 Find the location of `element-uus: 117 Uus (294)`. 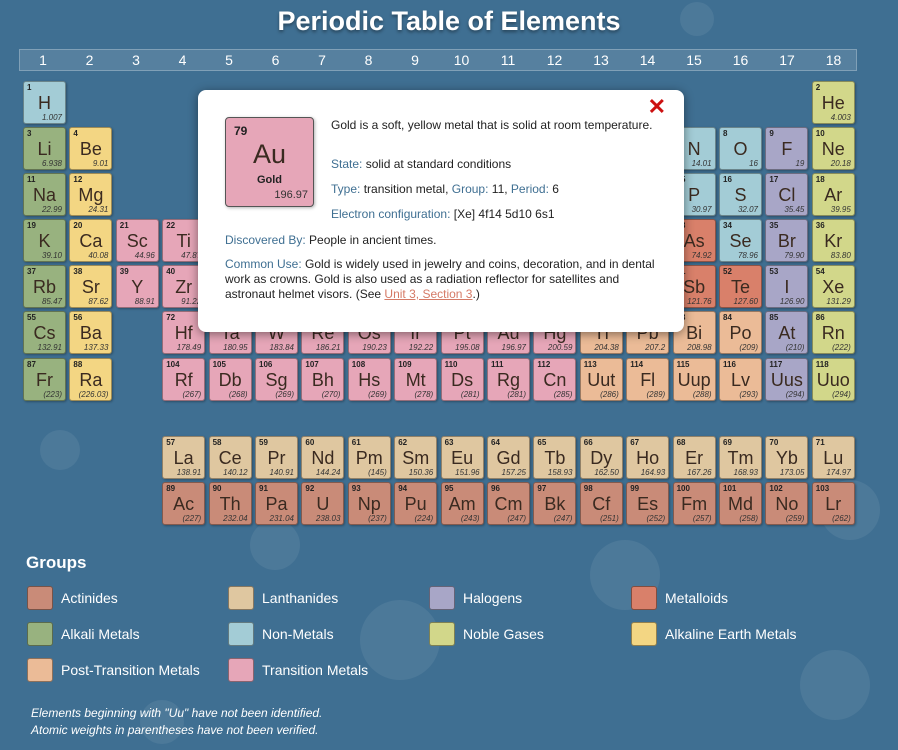

element-uus: 117 Uus (294) is located at coordinates (787, 379).